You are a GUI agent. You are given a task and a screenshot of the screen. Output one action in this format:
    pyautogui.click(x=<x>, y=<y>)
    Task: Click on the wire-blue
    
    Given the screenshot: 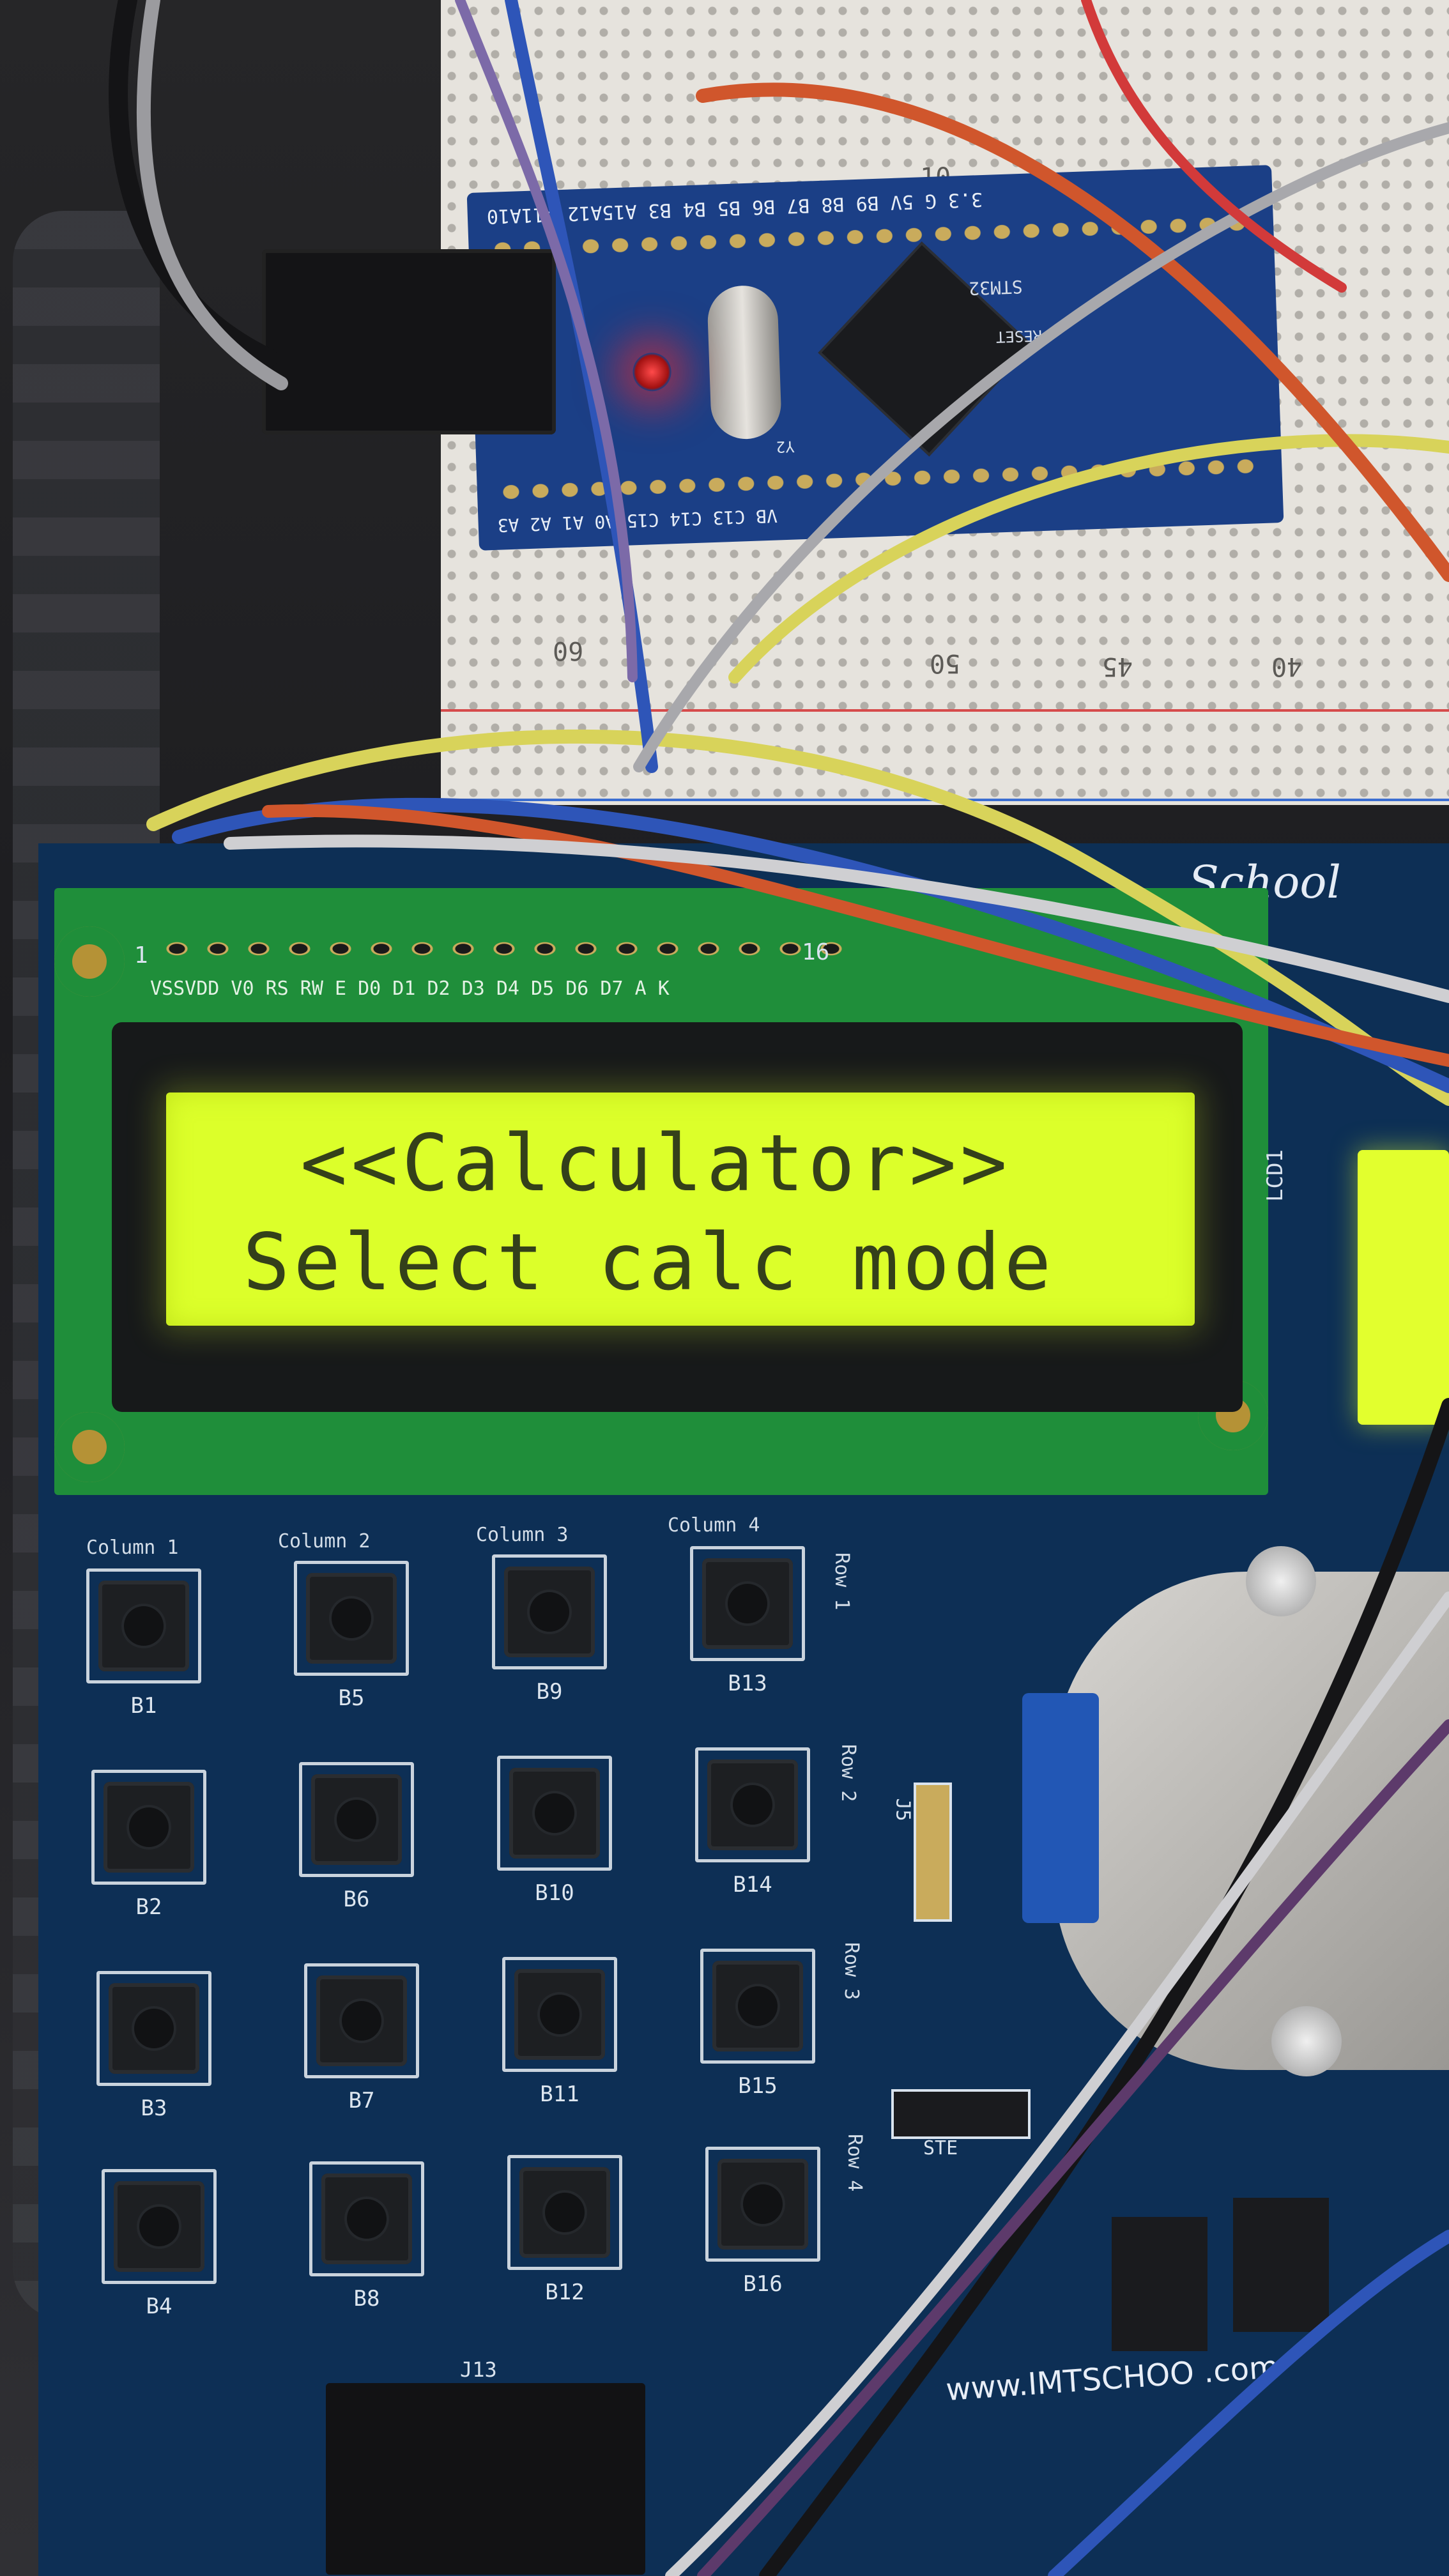 What is the action you would take?
    pyautogui.click(x=1248, y=2403)
    